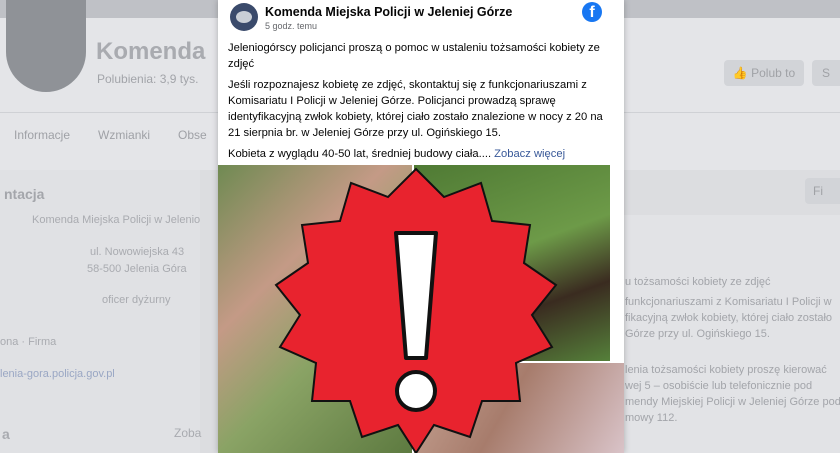 The height and width of the screenshot is (453, 840). What do you see at coordinates (116, 220) in the screenshot?
I see `contact-name: Komenda Miejska Policji w Jelenio` at bounding box center [116, 220].